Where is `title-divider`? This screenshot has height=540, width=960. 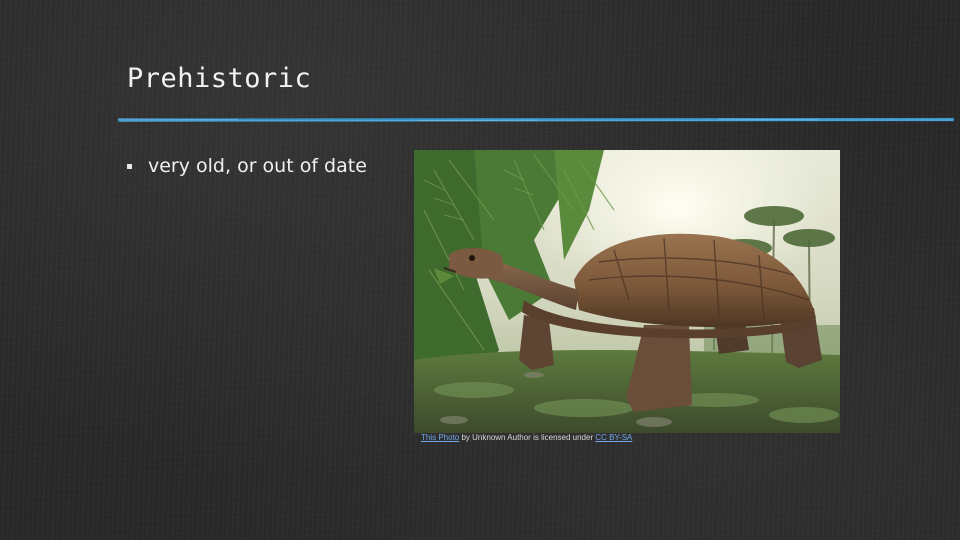 title-divider is located at coordinates (536, 119).